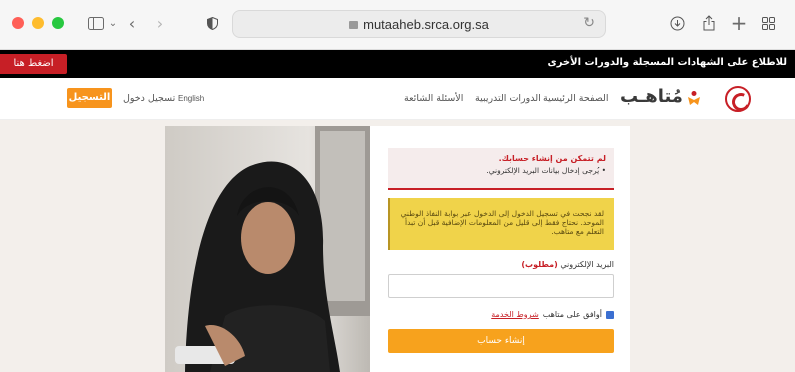 The image size is (795, 372). What do you see at coordinates (212, 23) in the screenshot?
I see `shield-icon` at bounding box center [212, 23].